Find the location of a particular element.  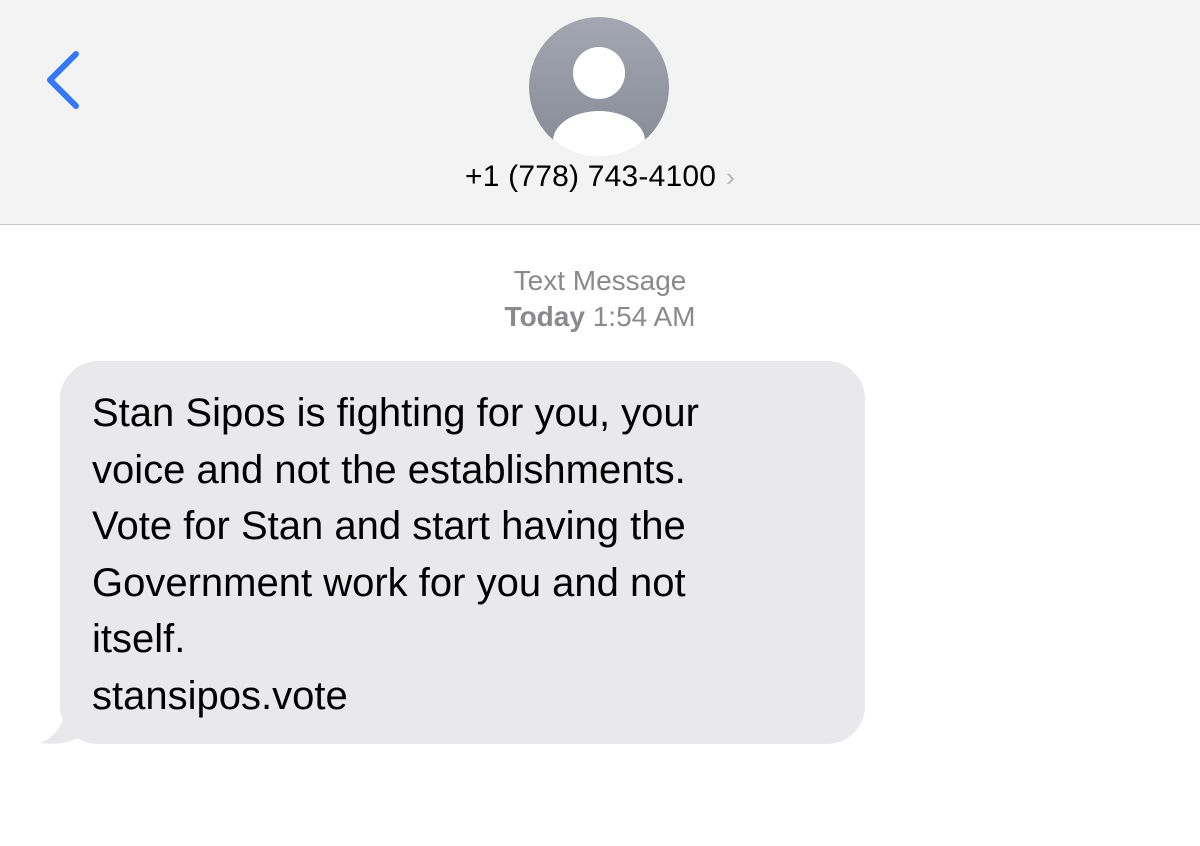

chevron-right-icon: › is located at coordinates (730, 177).